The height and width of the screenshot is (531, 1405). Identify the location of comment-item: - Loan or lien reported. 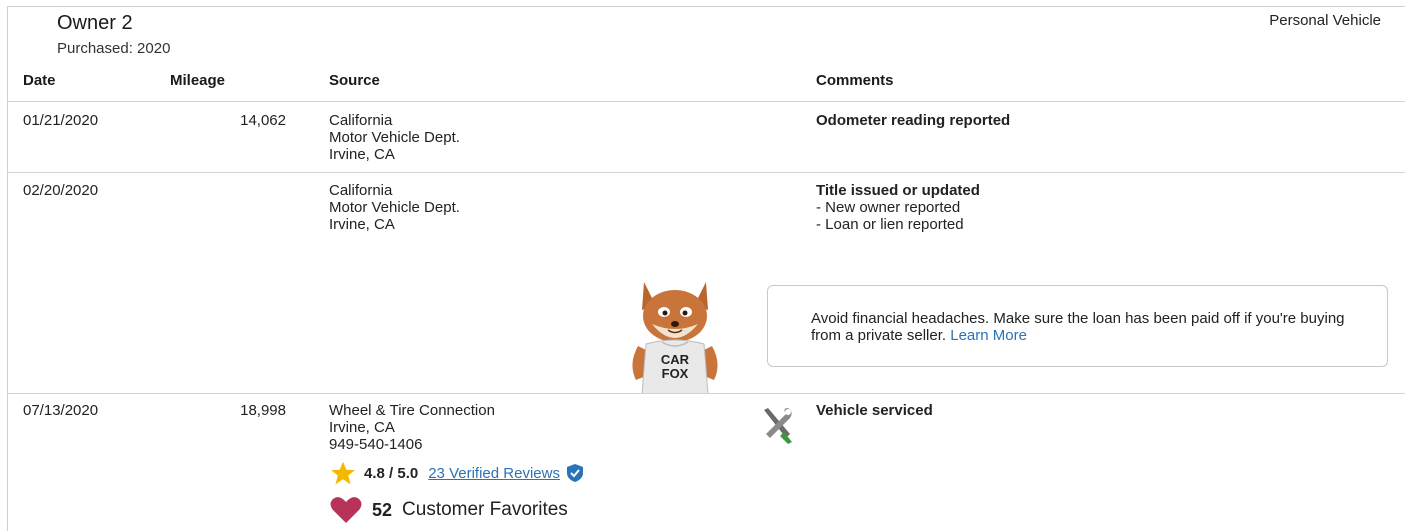
(890, 224).